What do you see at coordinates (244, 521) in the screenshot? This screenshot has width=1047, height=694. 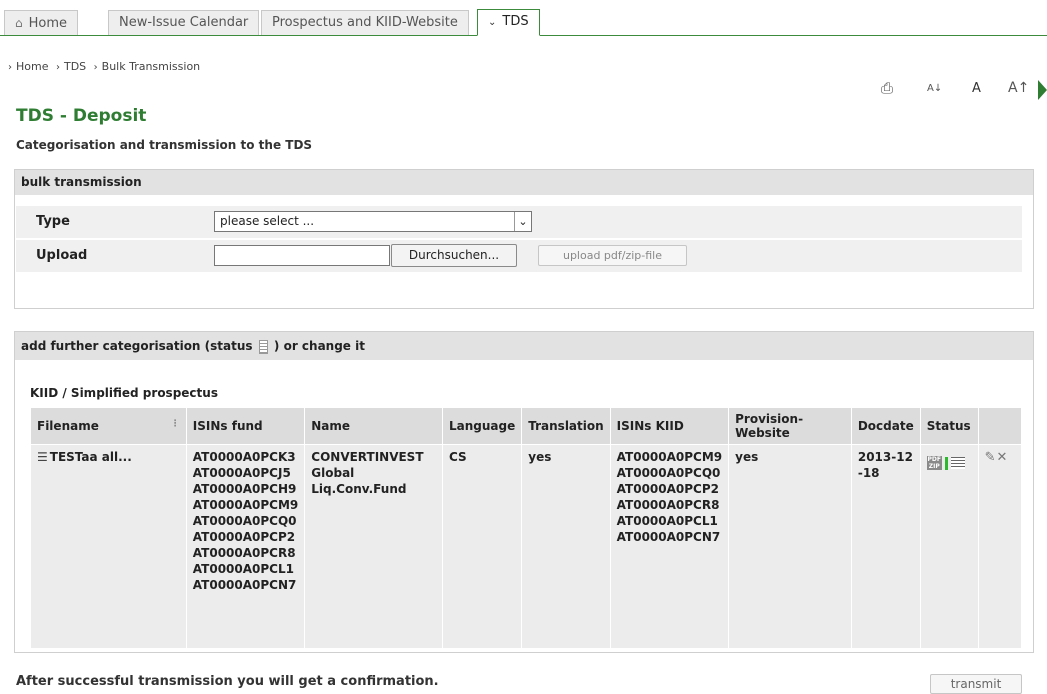 I see `isin-fund: AT0000A0PCQ0` at bounding box center [244, 521].